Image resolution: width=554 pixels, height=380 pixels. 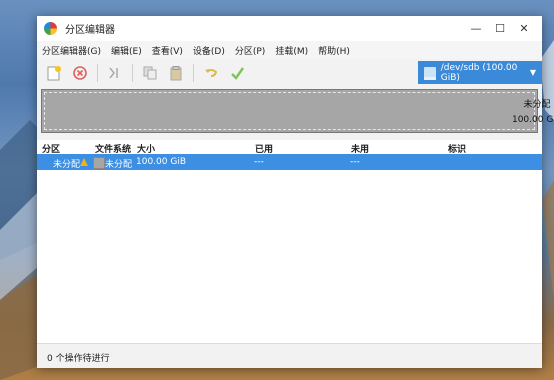 What do you see at coordinates (532, 72) in the screenshot?
I see `chevron-down-icon: ▼` at bounding box center [532, 72].